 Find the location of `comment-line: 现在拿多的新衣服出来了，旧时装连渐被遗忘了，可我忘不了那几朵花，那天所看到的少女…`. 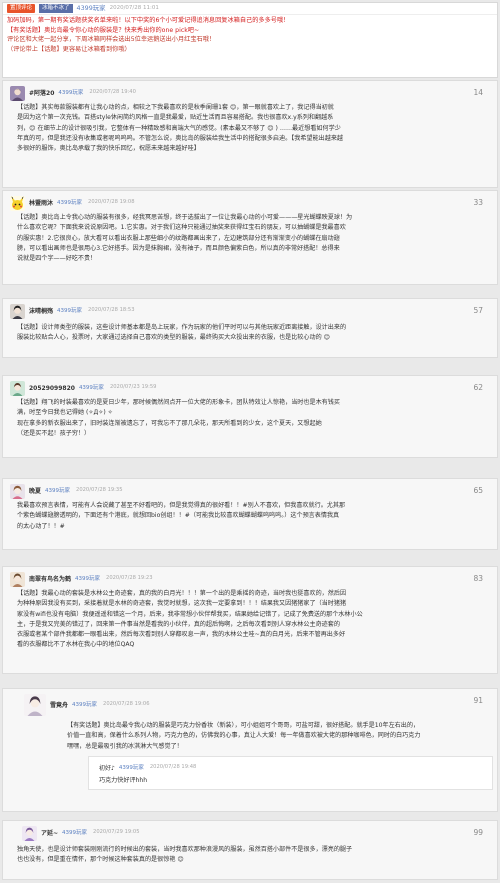

comment-line: 现在拿多的新衣服出来了，旧时装连渐被遗忘了，可我忘不了那几朵花，那天所看到的少女… is located at coordinates (169, 423).